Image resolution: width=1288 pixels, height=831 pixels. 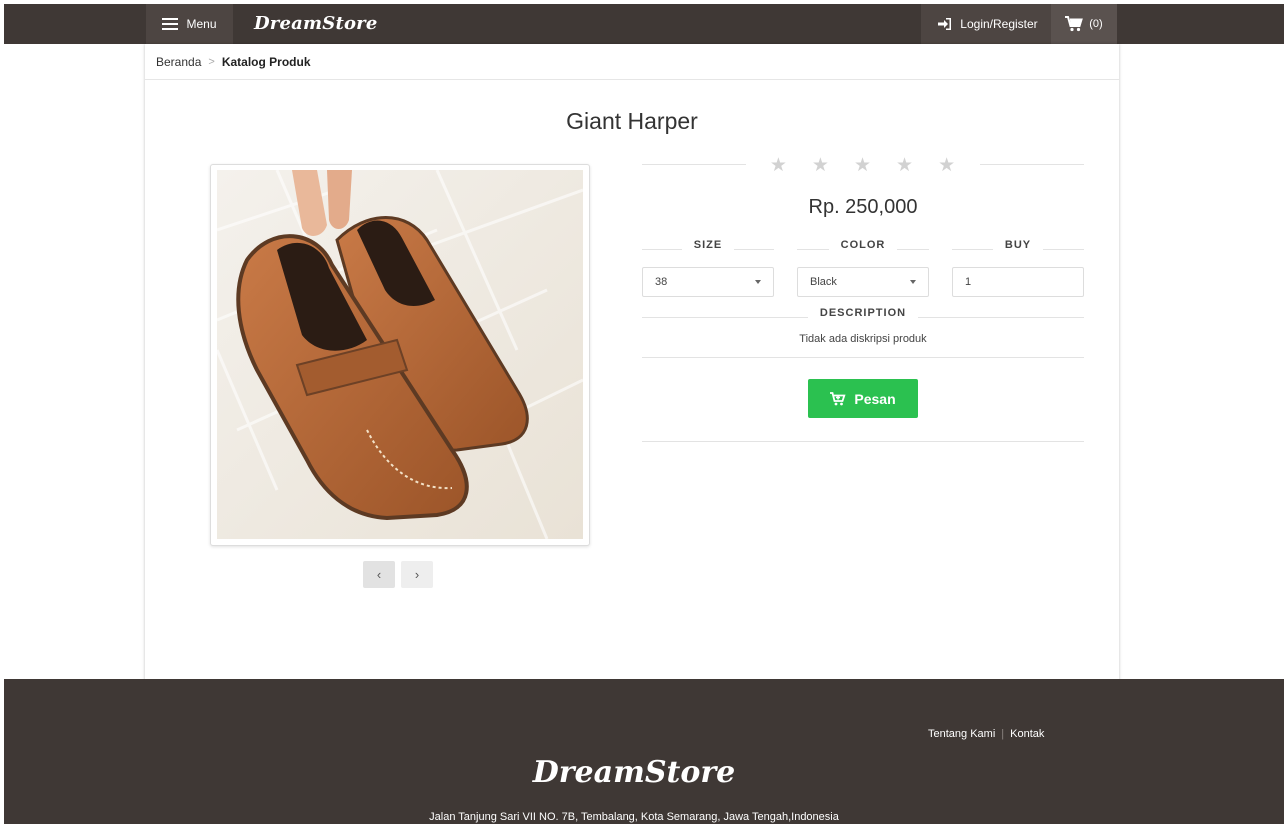 I want to click on product-image-card, so click(x=400, y=355).